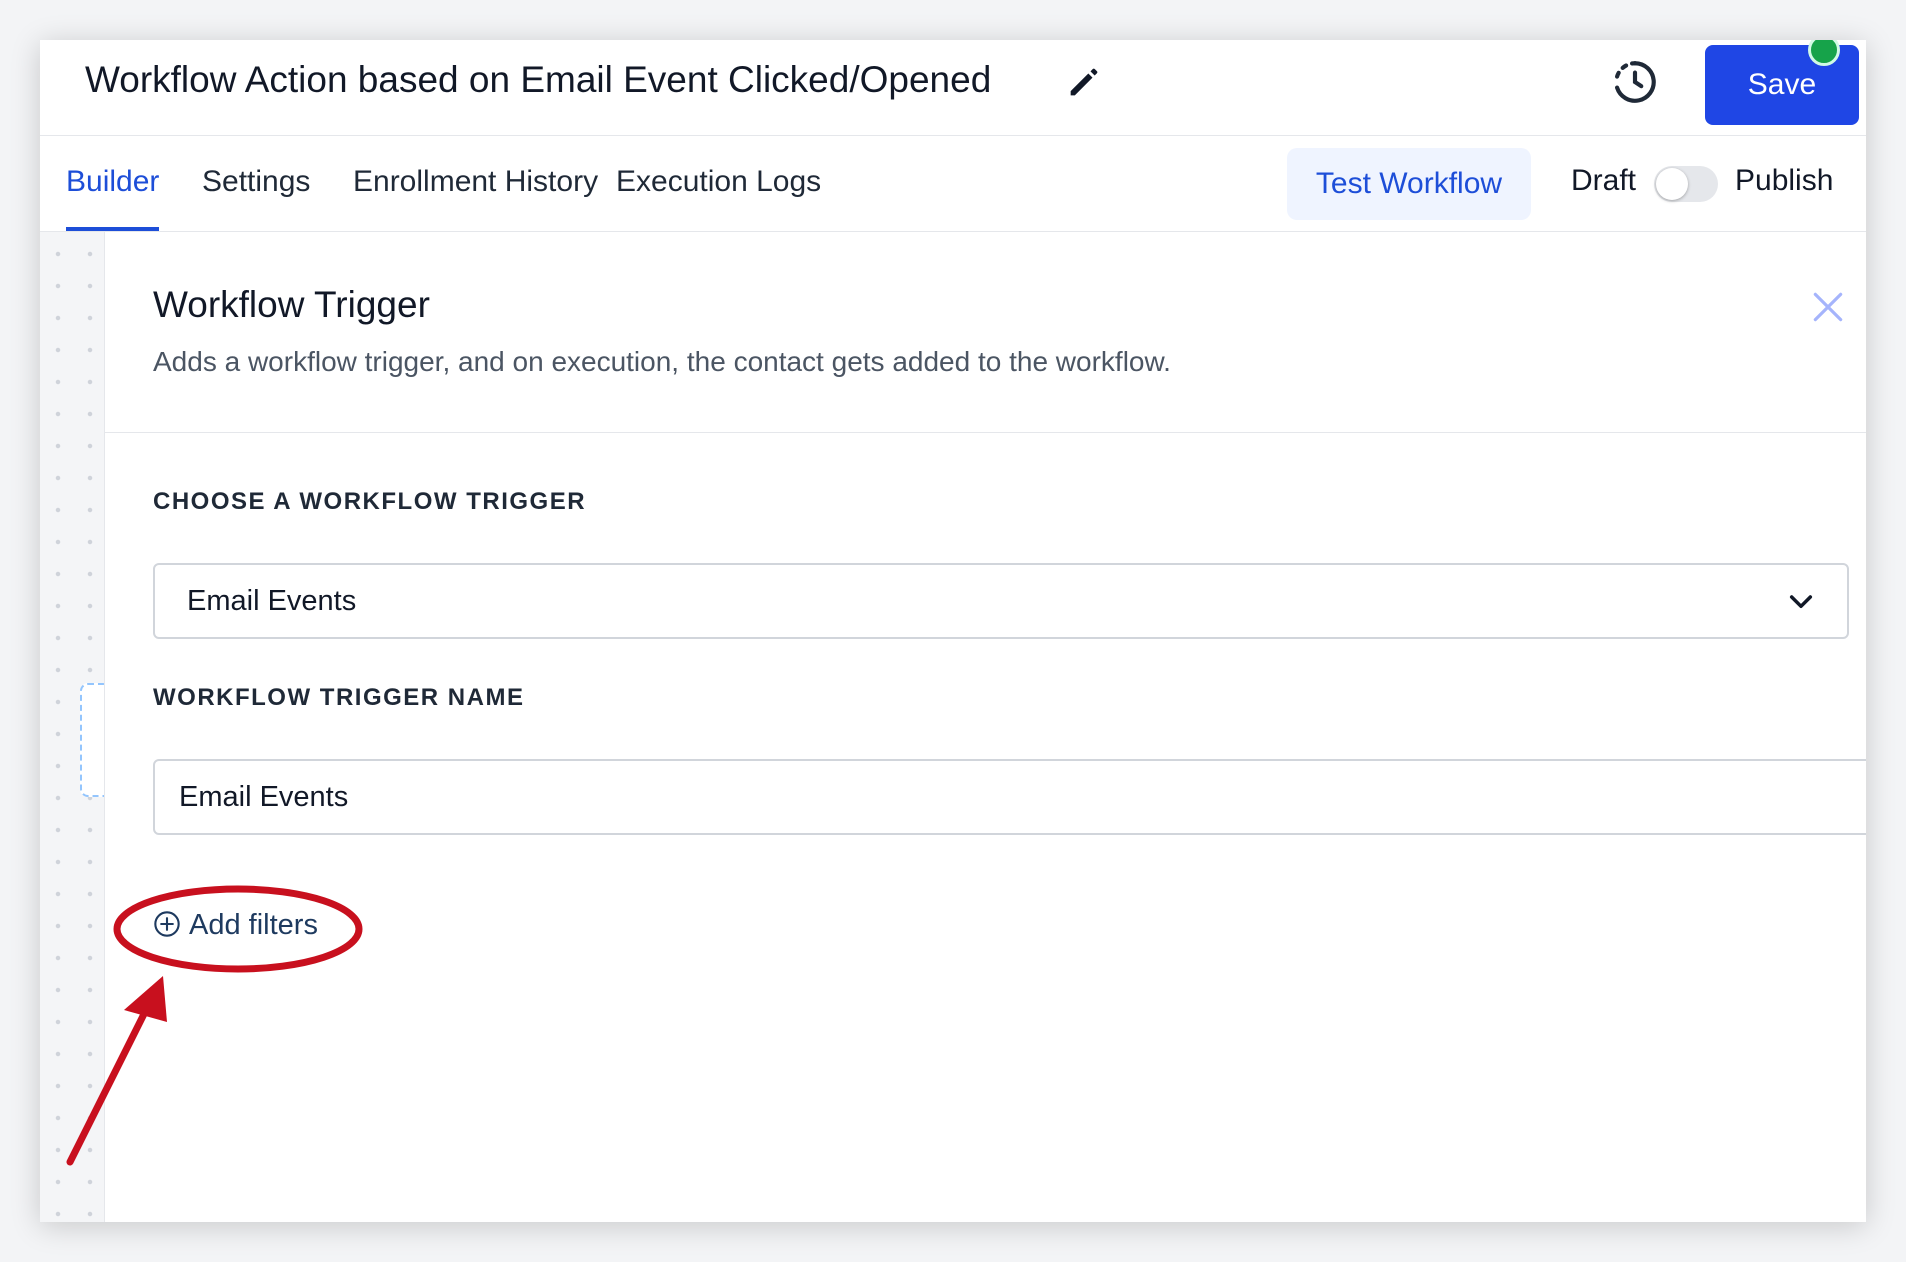 Image resolution: width=1906 pixels, height=1262 pixels. Describe the element at coordinates (1635, 82) in the screenshot. I see `history-icon` at that location.